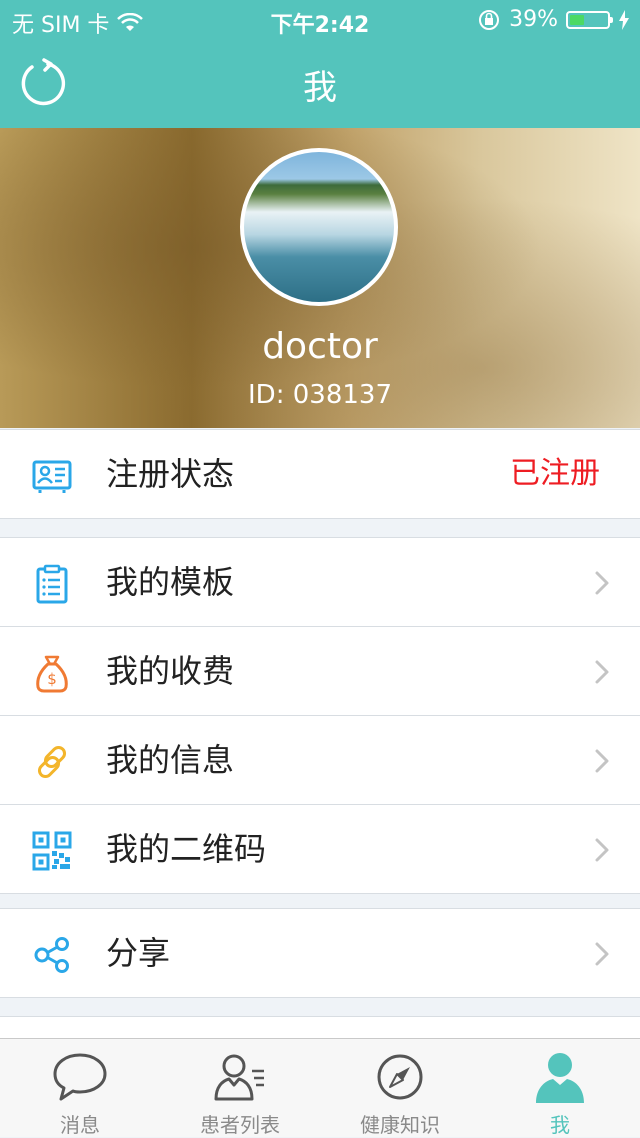 Image resolution: width=640 pixels, height=1138 pixels. What do you see at coordinates (400, 1077) in the screenshot?
I see `compass-icon` at bounding box center [400, 1077].